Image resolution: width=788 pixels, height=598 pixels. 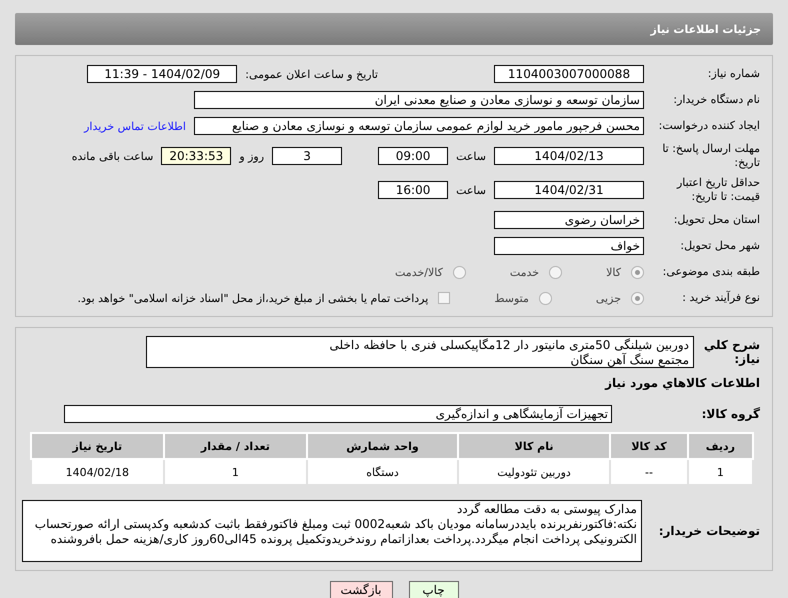 What do you see at coordinates (613, 272) in the screenshot?
I see `radio-label: کالا` at bounding box center [613, 272].